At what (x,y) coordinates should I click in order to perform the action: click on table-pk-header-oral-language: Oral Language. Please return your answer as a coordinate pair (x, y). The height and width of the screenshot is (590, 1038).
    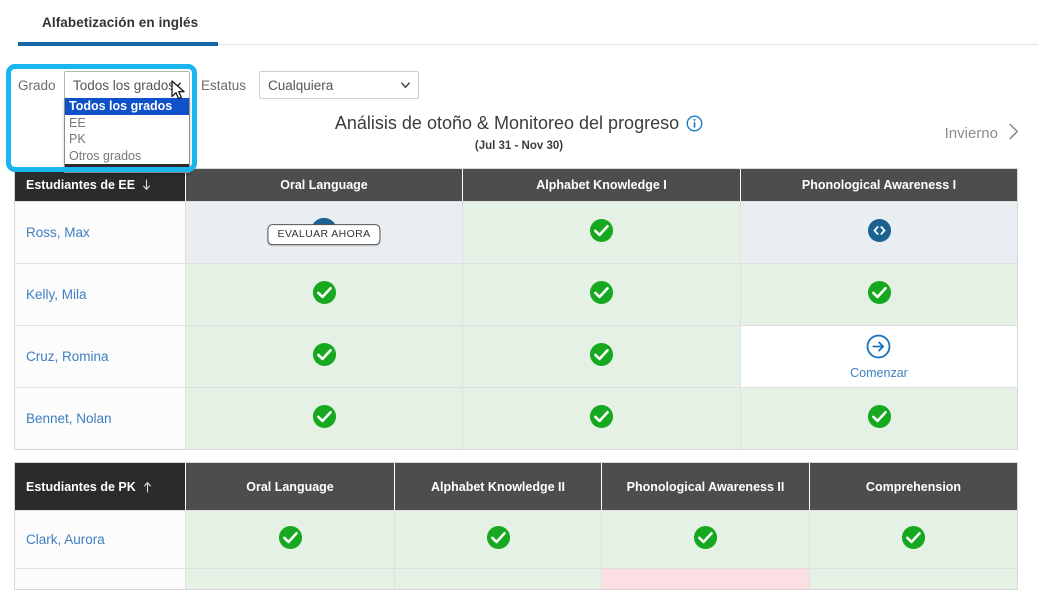
    Looking at the image, I should click on (290, 486).